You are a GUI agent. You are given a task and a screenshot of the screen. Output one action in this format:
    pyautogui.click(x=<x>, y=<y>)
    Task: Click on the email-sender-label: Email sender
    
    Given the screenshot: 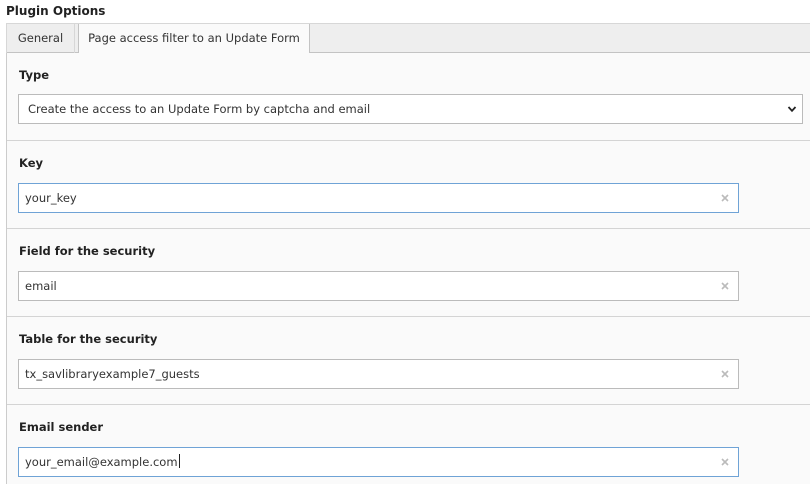 What is the action you would take?
    pyautogui.click(x=61, y=427)
    